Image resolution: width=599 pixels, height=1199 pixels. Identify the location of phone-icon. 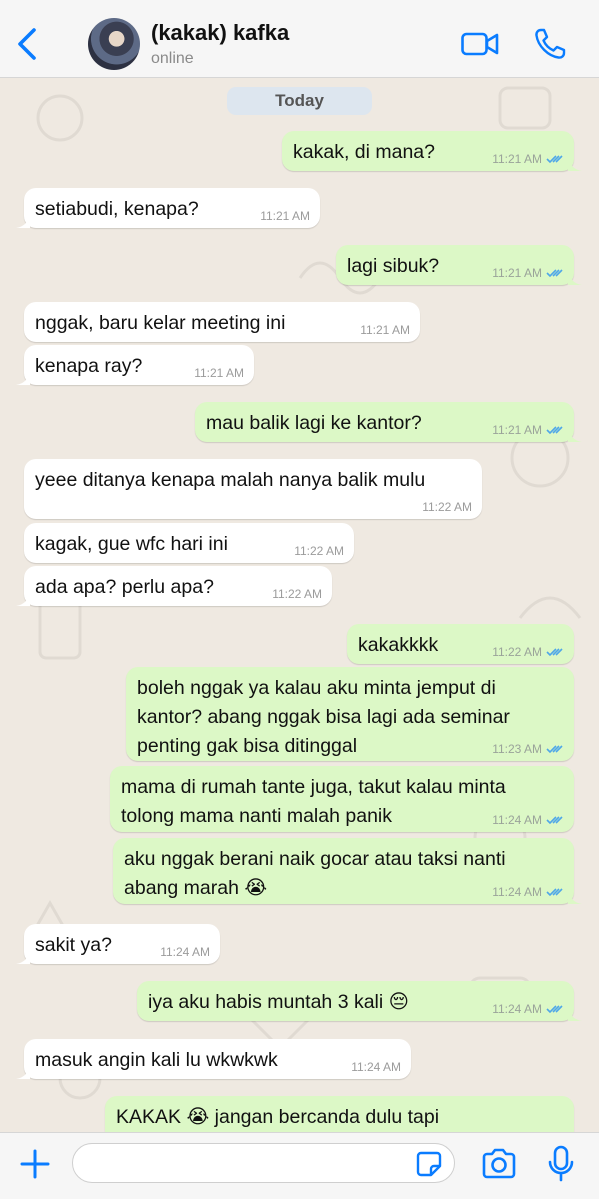
(550, 44).